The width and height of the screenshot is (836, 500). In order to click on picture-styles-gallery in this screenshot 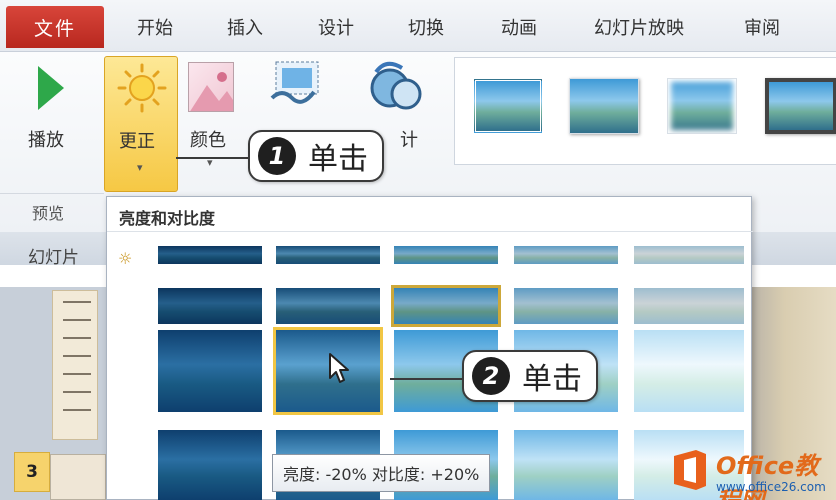, I will do `click(645, 111)`.